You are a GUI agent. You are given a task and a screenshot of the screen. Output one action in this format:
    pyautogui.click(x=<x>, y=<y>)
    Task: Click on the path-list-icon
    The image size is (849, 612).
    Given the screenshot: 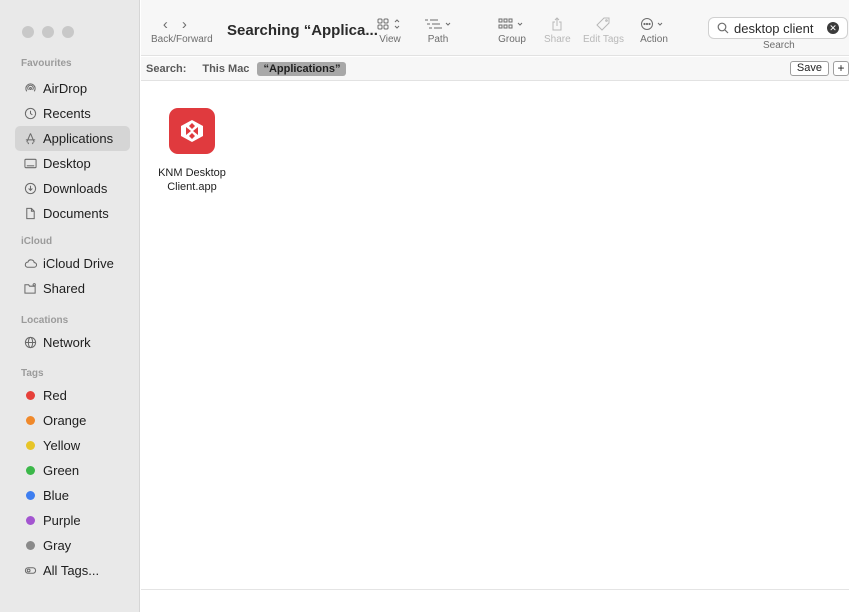 What is the action you would take?
    pyautogui.click(x=438, y=24)
    